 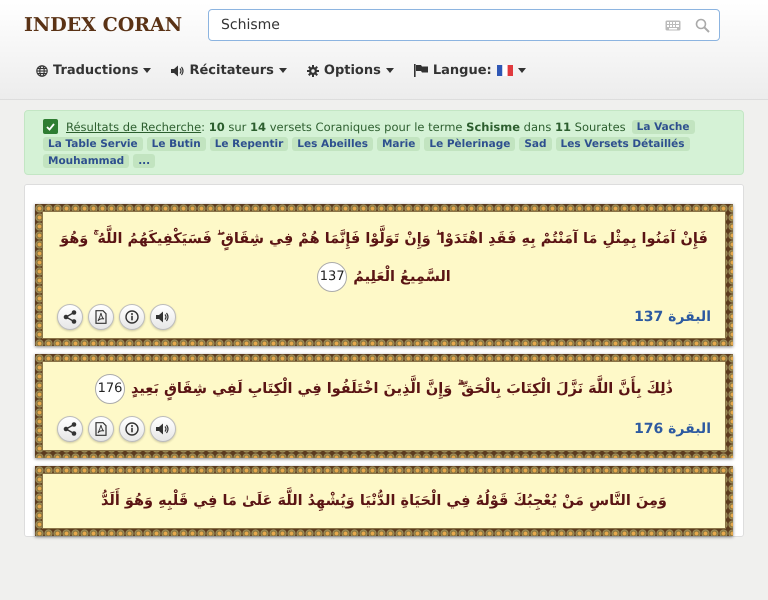 I want to click on verse-text: وَمِنَ النَّاسِ مَنْ يُعْجِبُكَ قَوْلُهُ فِي الْحَيَاةِ الدُّنْيَا وَيُشْهِدُ اللَّهَ عَلَىٰ مَا فِي قَلْبِهِ وَهُوَ أَلَدُّ, so click(x=384, y=501).